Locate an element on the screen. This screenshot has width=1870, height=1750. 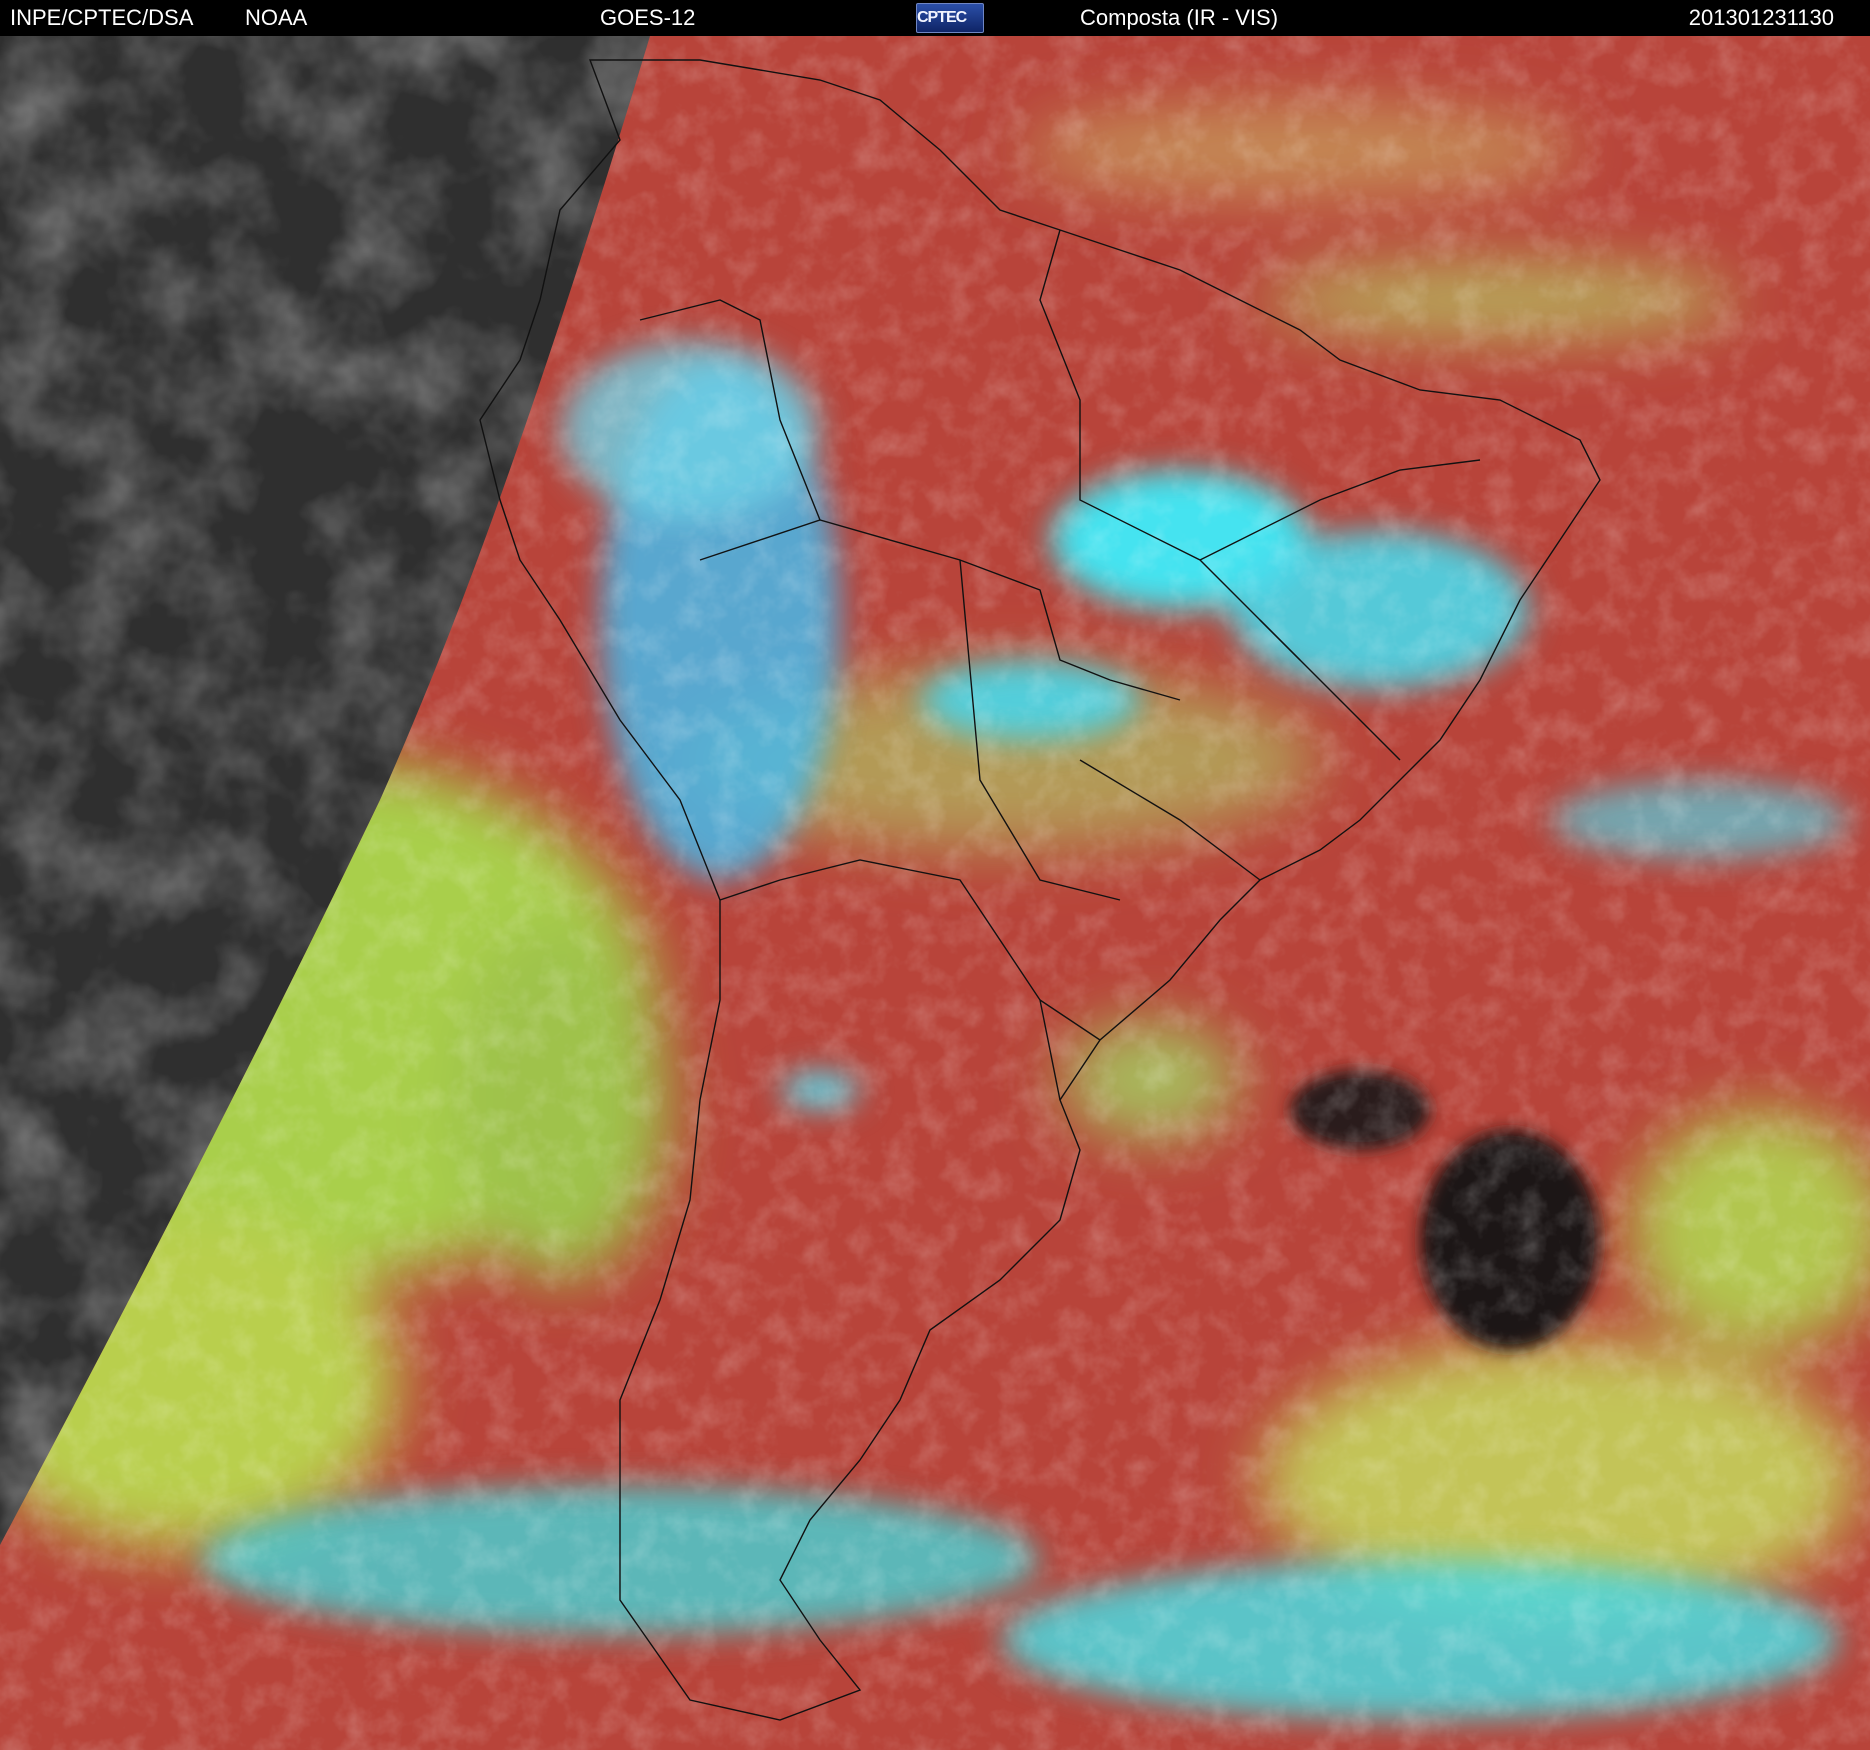
satellite-label: GOES-12 is located at coordinates (648, 17).